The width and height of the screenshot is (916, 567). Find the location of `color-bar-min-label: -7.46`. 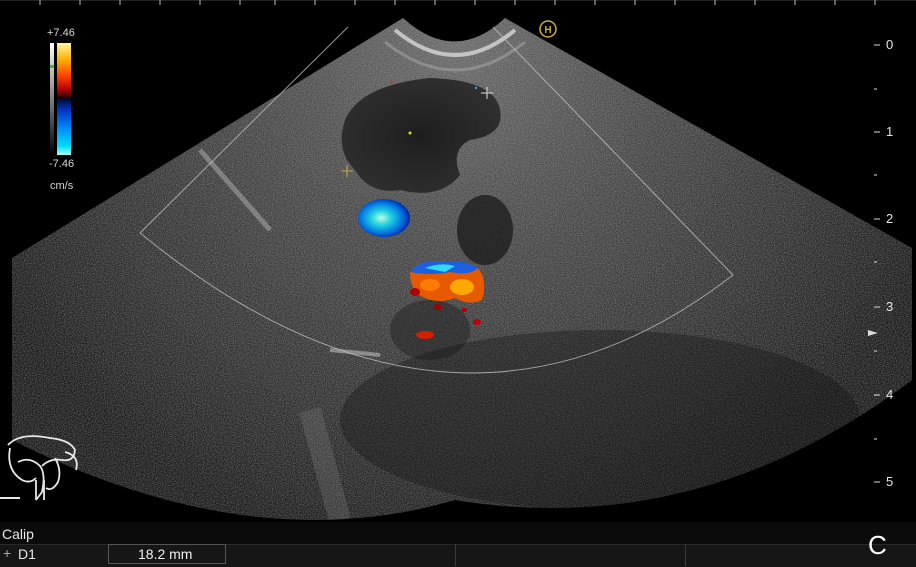

color-bar-min-label: -7.46 is located at coordinates (62, 164).